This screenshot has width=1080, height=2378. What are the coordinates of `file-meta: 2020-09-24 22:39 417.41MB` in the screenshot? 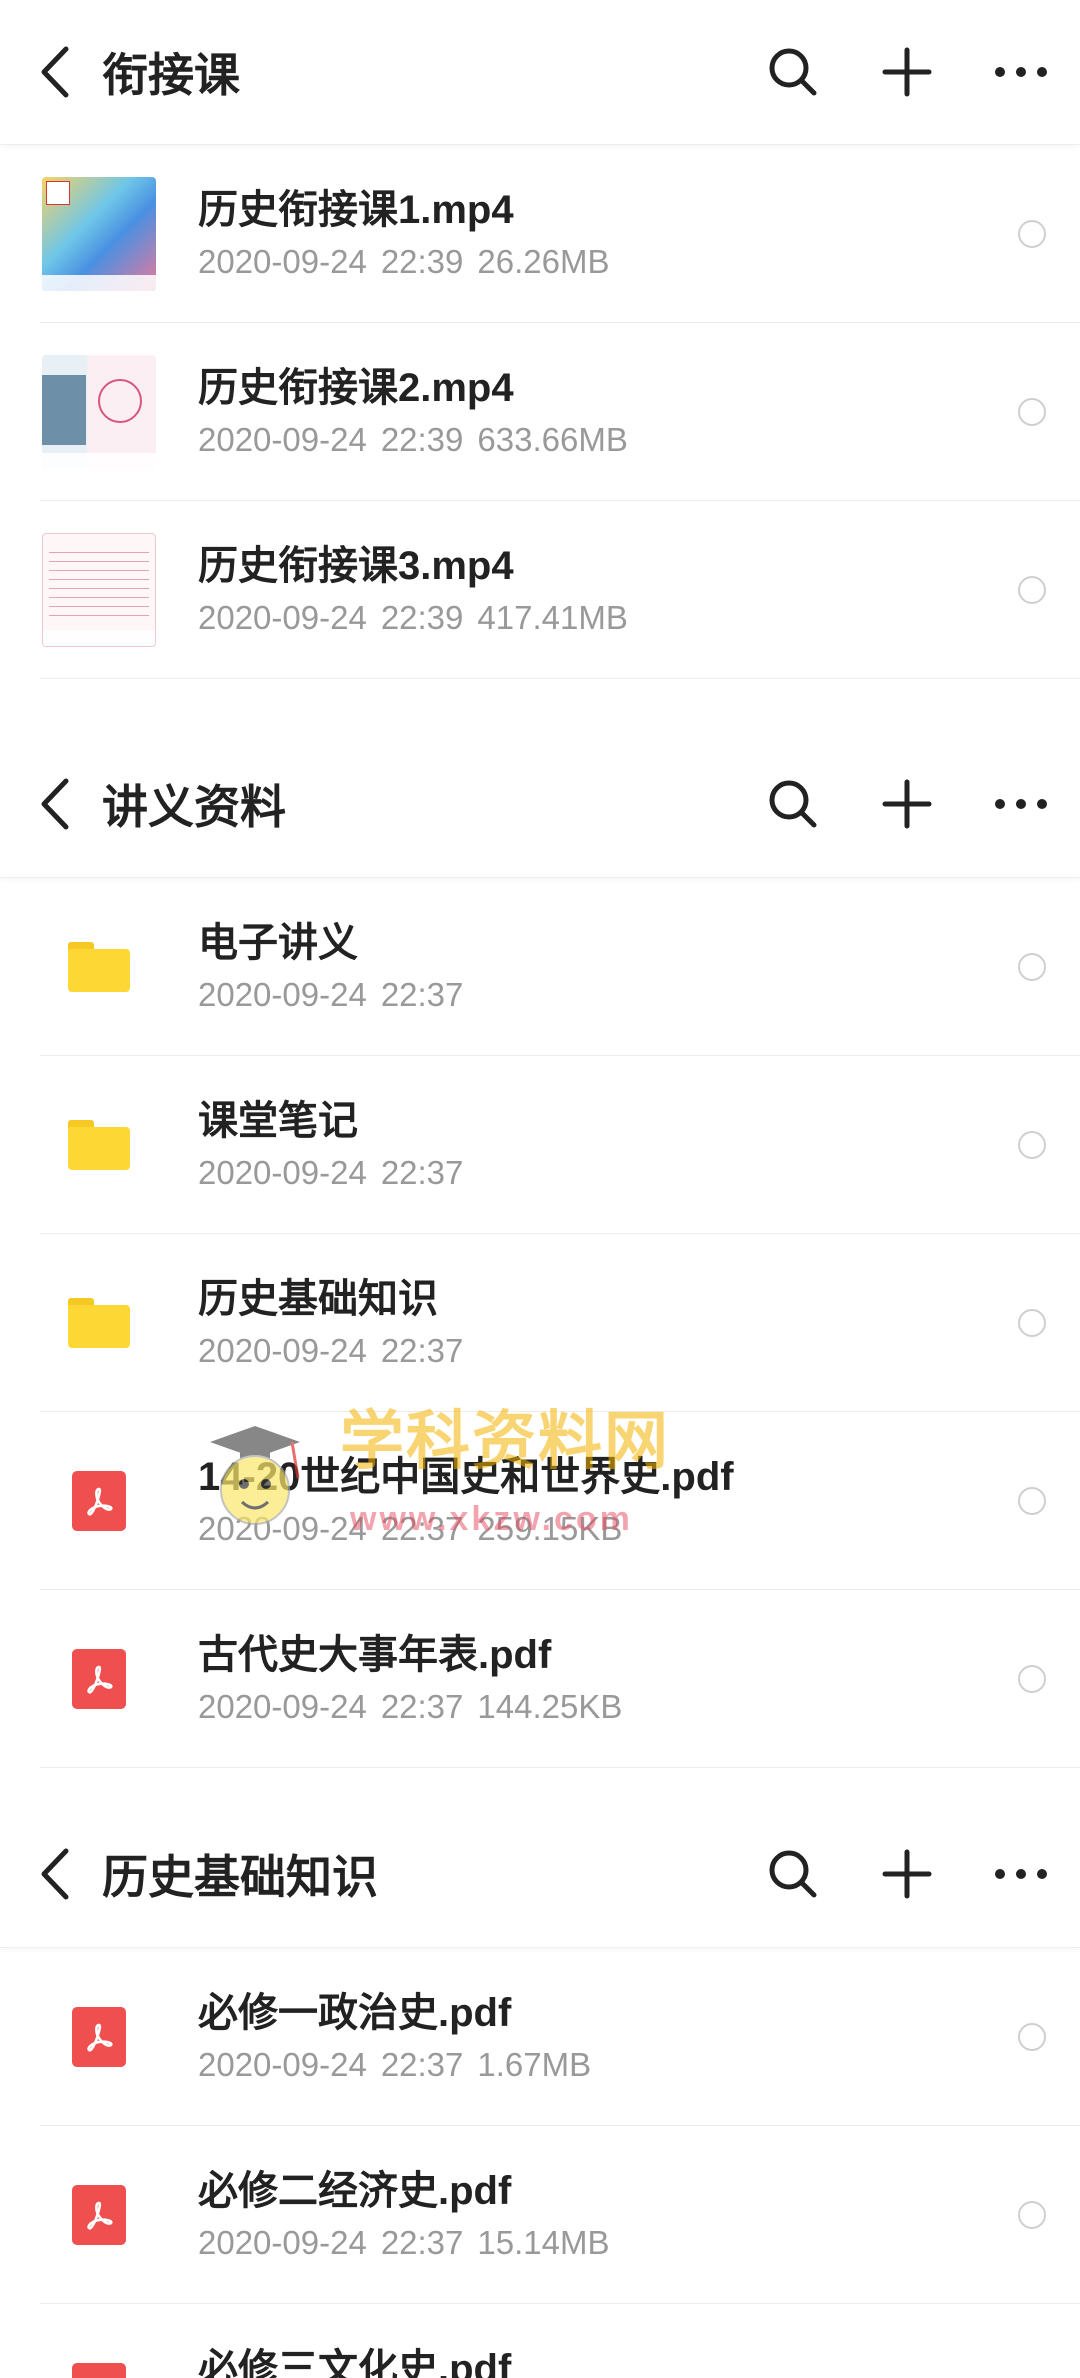 It's located at (413, 617).